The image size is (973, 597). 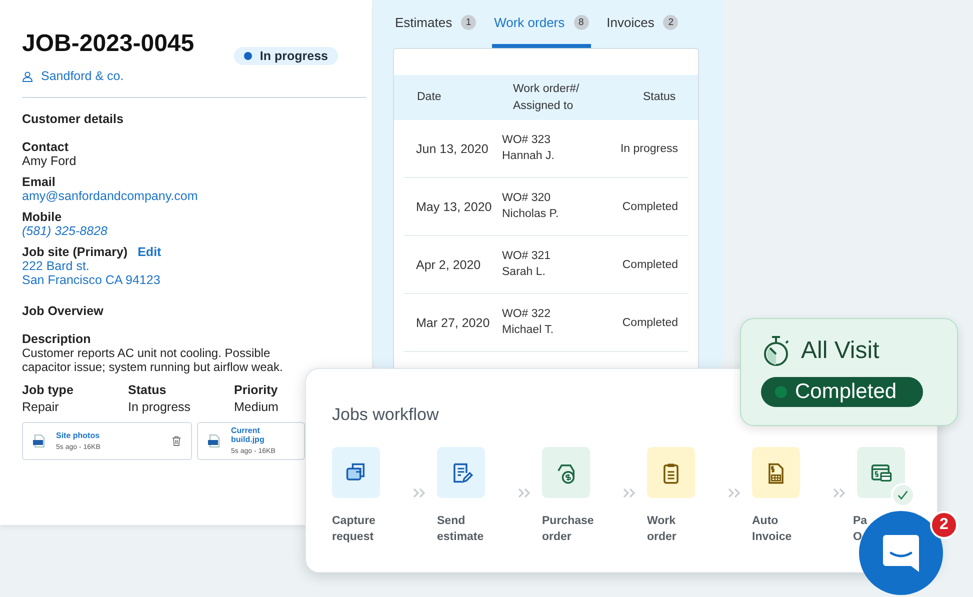 I want to click on address-line: 222 Bard st., so click(x=56, y=266).